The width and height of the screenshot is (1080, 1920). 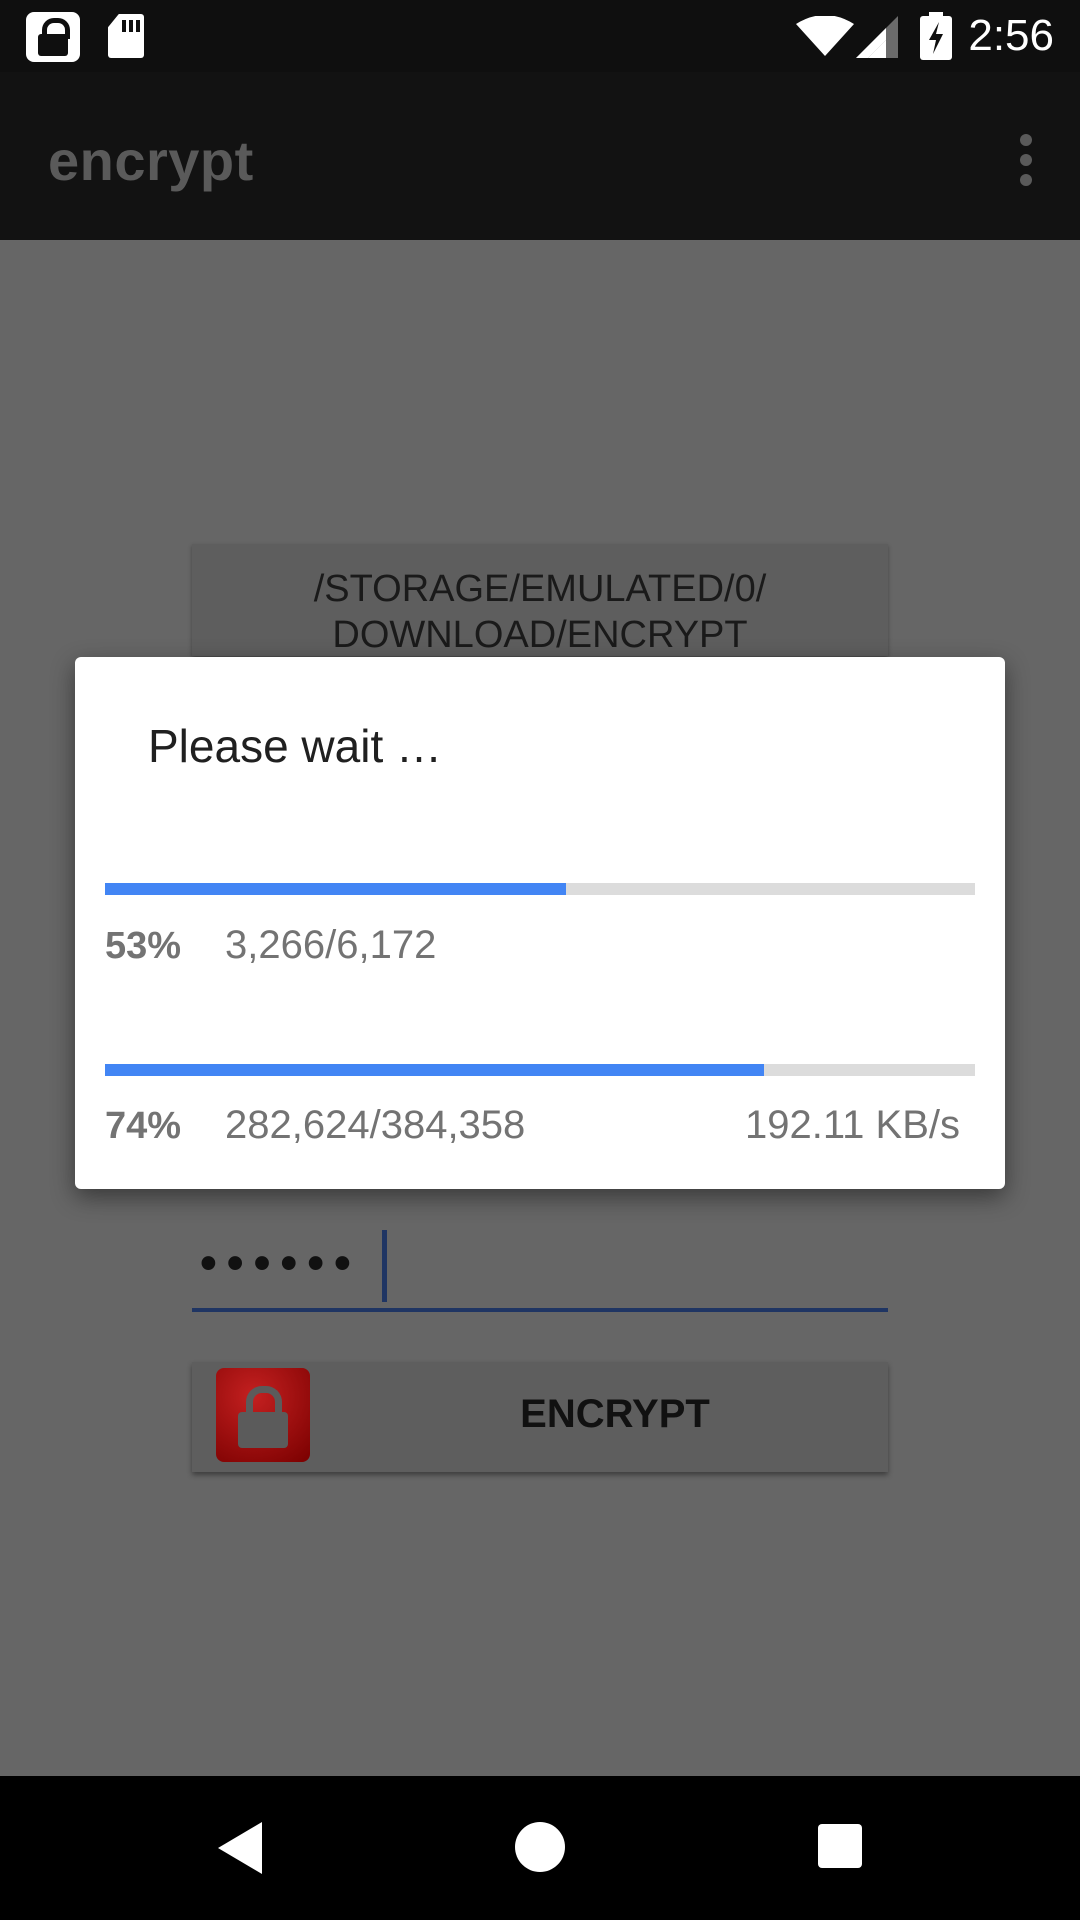 What do you see at coordinates (540, 156) in the screenshot?
I see `app-bar: encrypt` at bounding box center [540, 156].